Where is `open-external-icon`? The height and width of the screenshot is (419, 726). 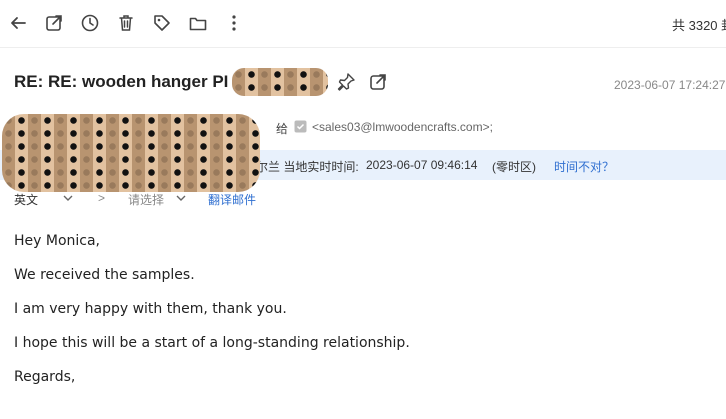 open-external-icon is located at coordinates (378, 82).